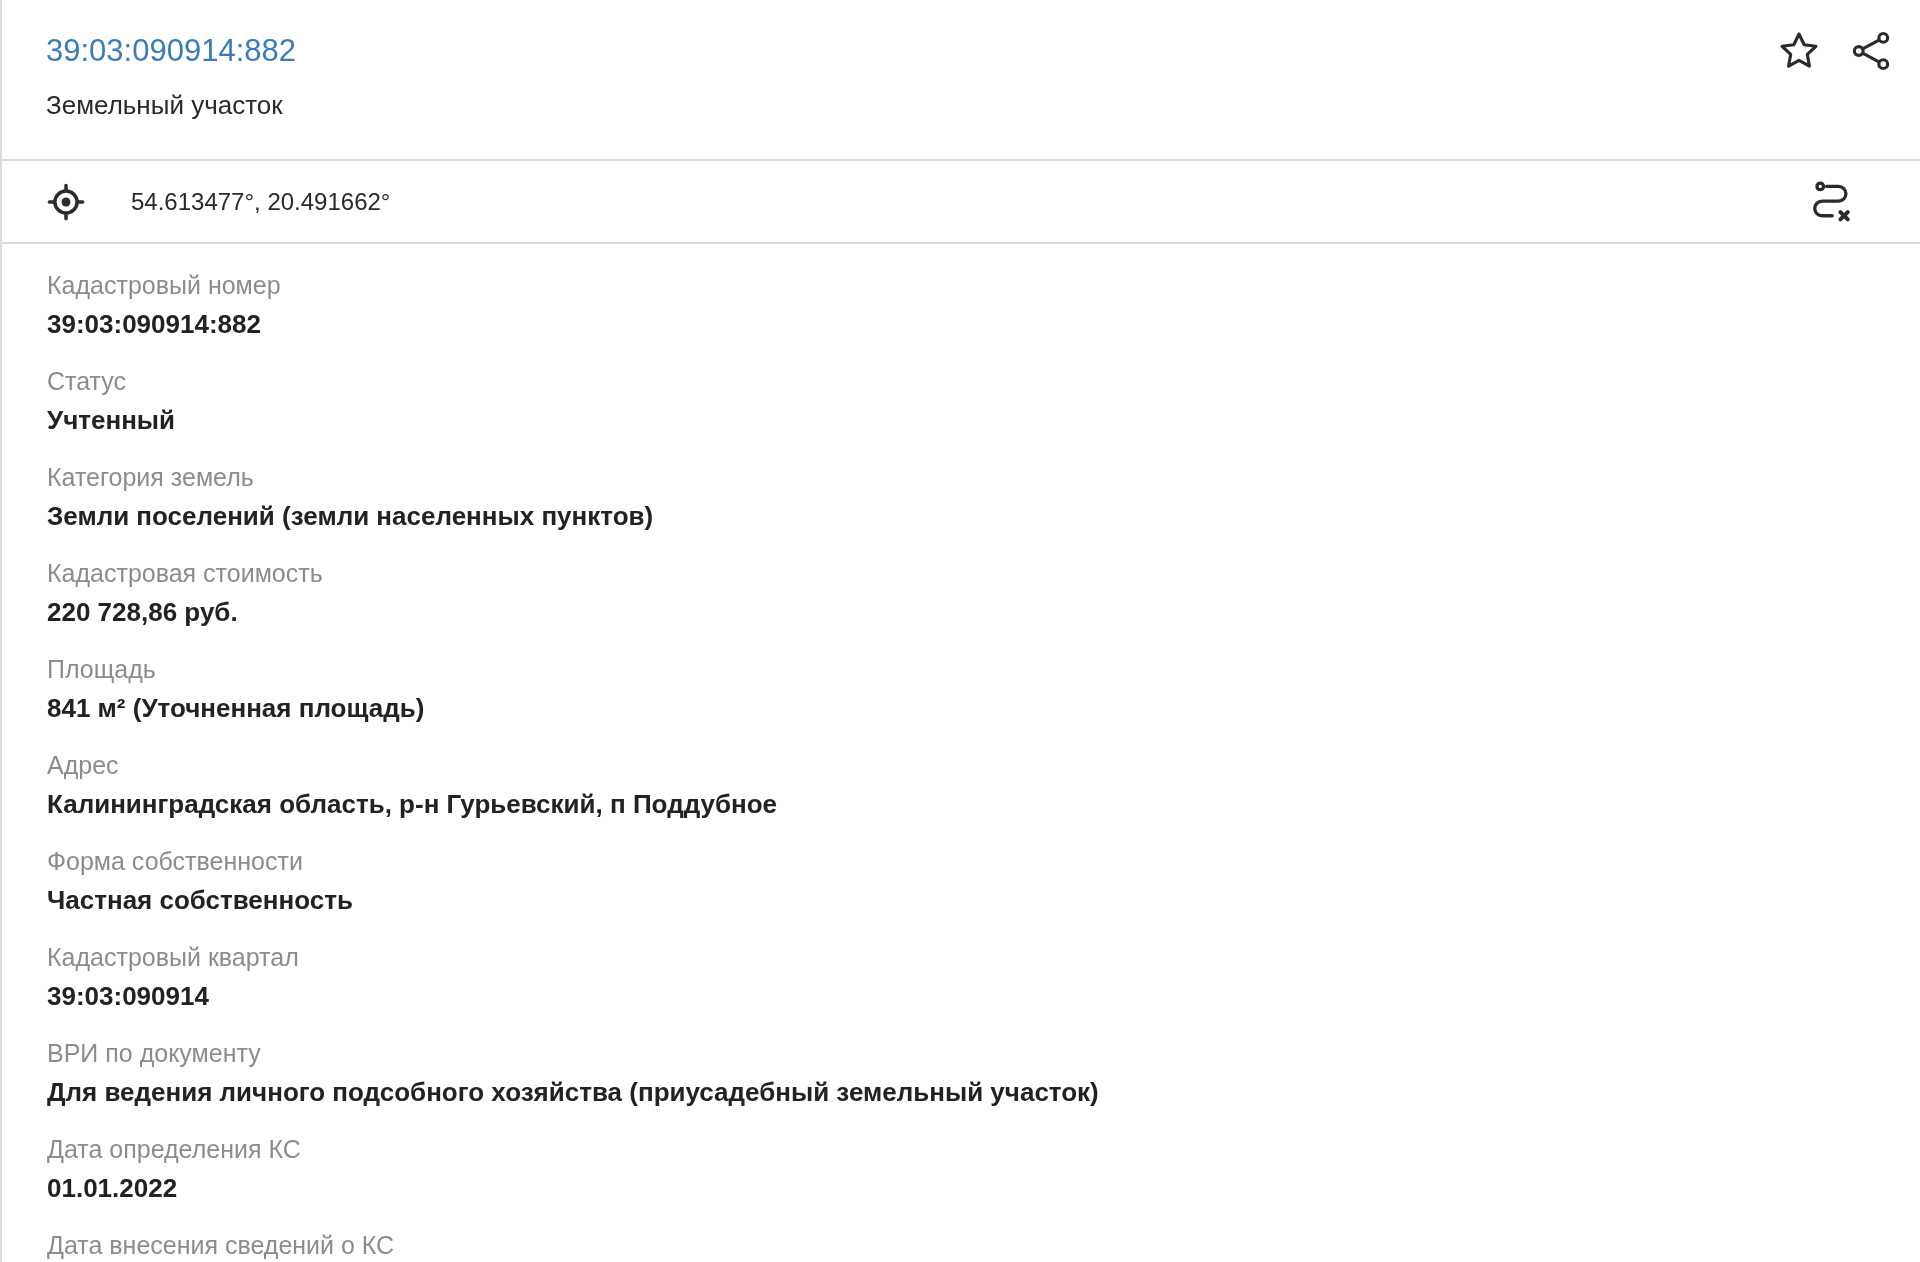 This screenshot has height=1262, width=1920. What do you see at coordinates (165, 105) in the screenshot?
I see `object-type-text: Земельный участок` at bounding box center [165, 105].